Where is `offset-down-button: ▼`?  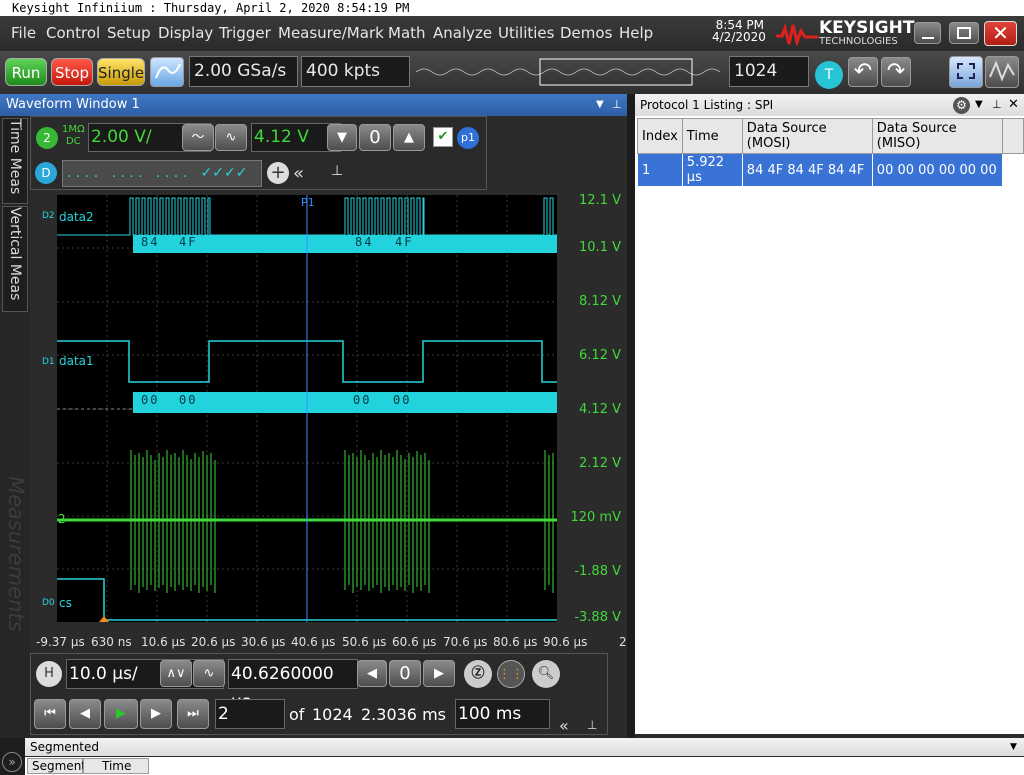
offset-down-button: ▼ is located at coordinates (342, 137).